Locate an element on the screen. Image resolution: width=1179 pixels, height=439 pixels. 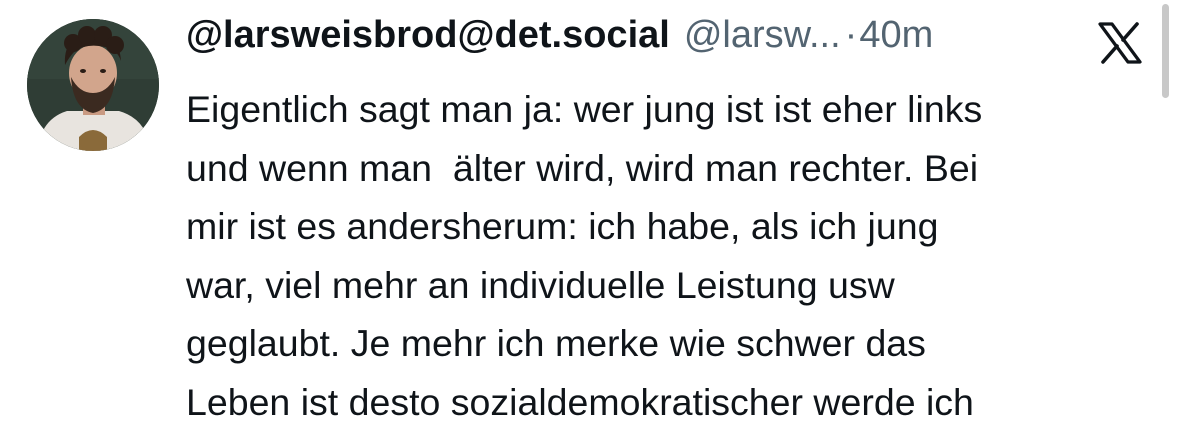
tweet-header: @larsweisbrod@det.social @larsw... · 40m is located at coordinates (661, 43).